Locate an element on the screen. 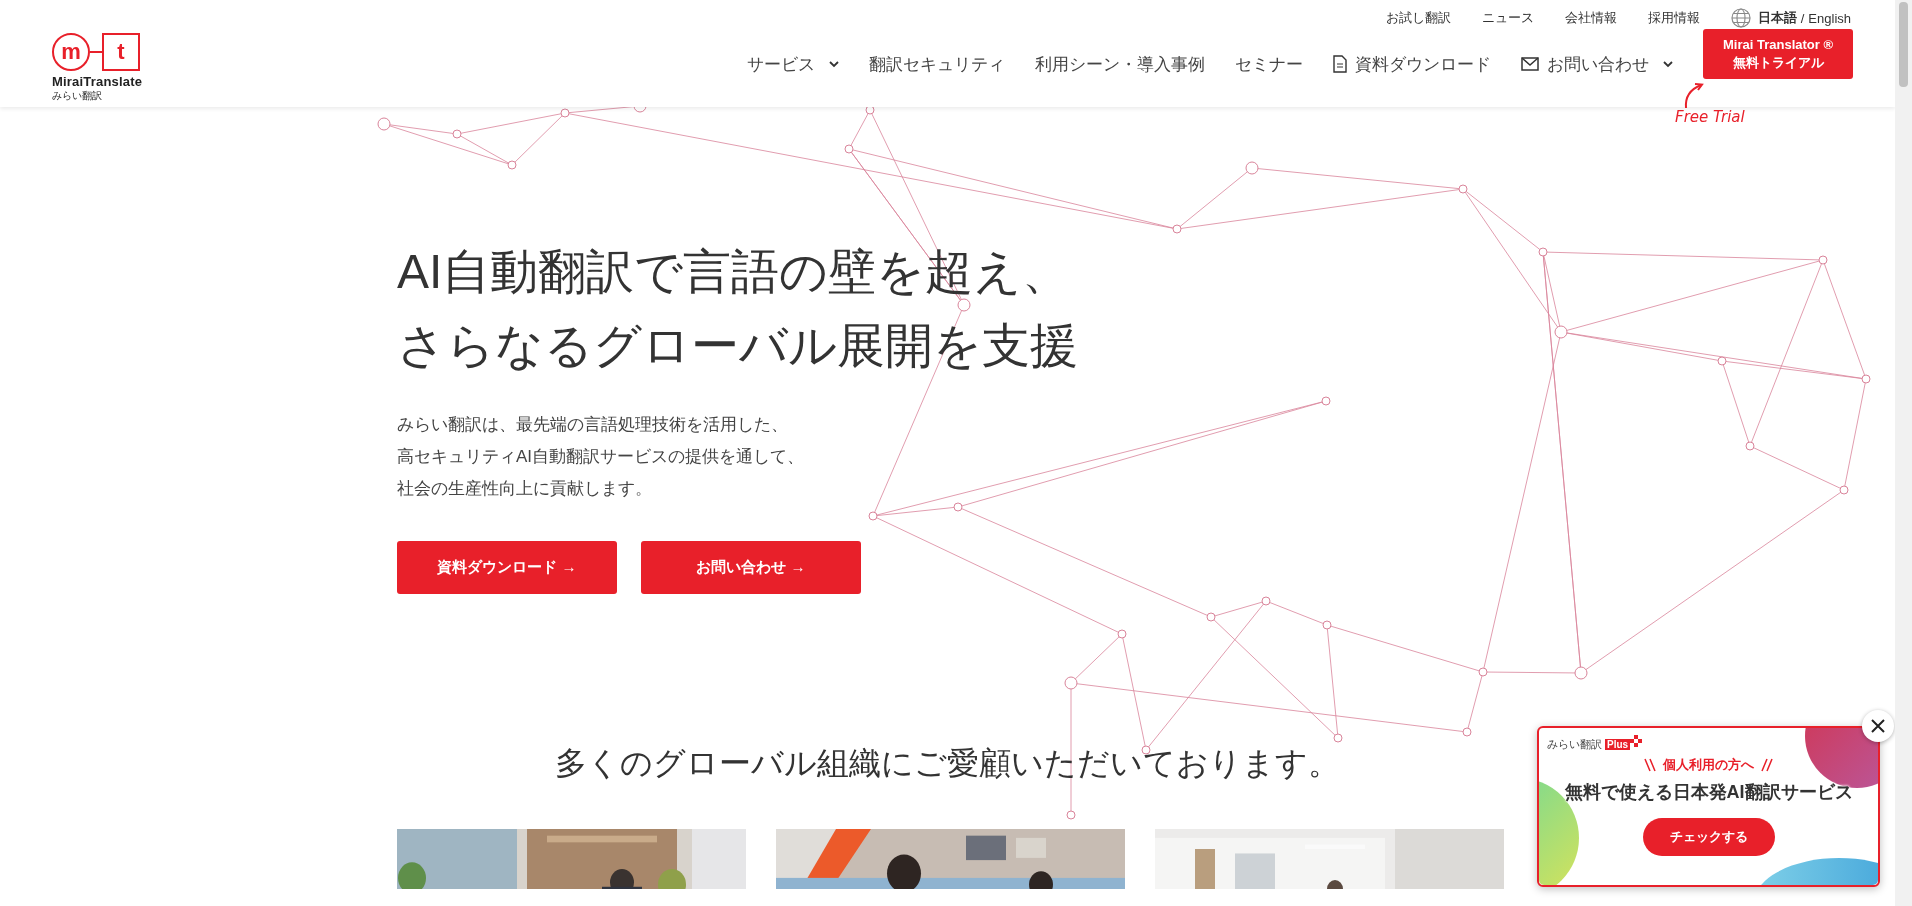 This screenshot has width=1912, height=906. contact-button: お問い合わせ → is located at coordinates (751, 567).